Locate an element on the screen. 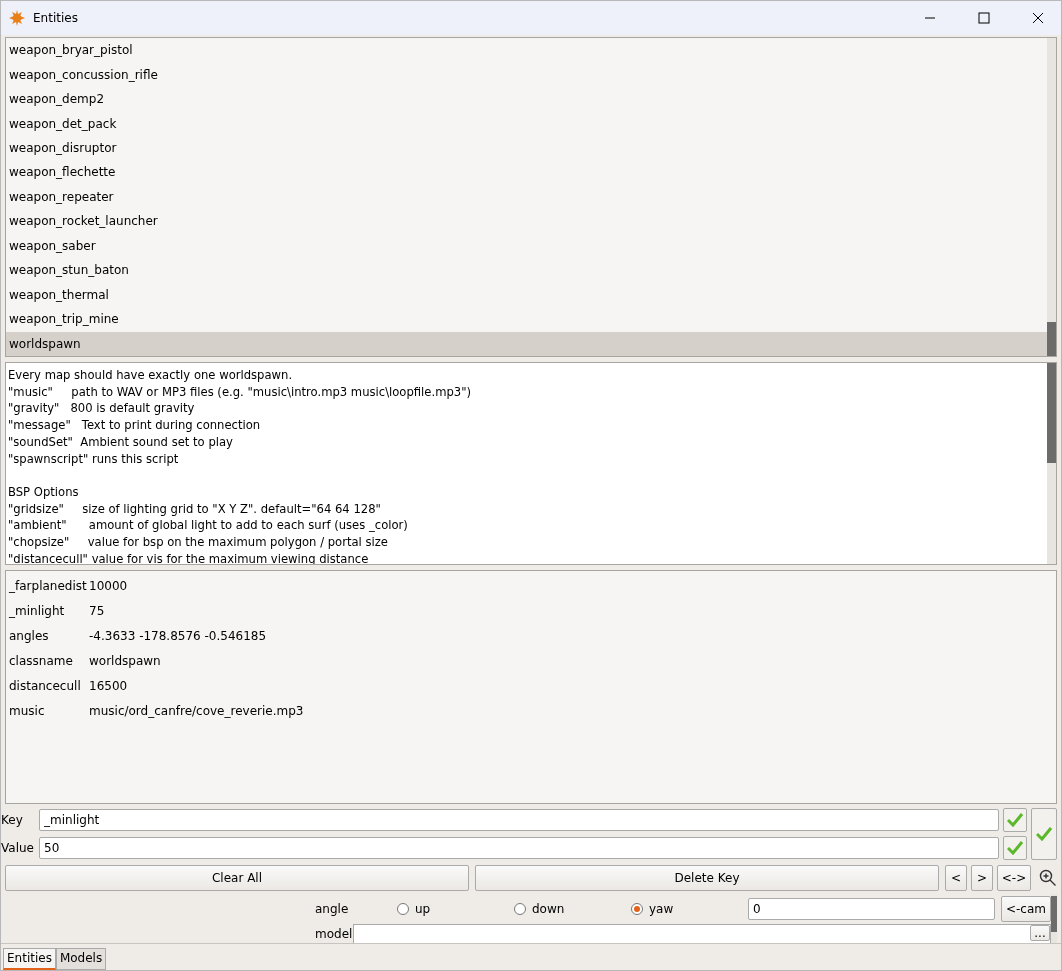  entity-list-item: weapon_demp2 is located at coordinates (526, 99).